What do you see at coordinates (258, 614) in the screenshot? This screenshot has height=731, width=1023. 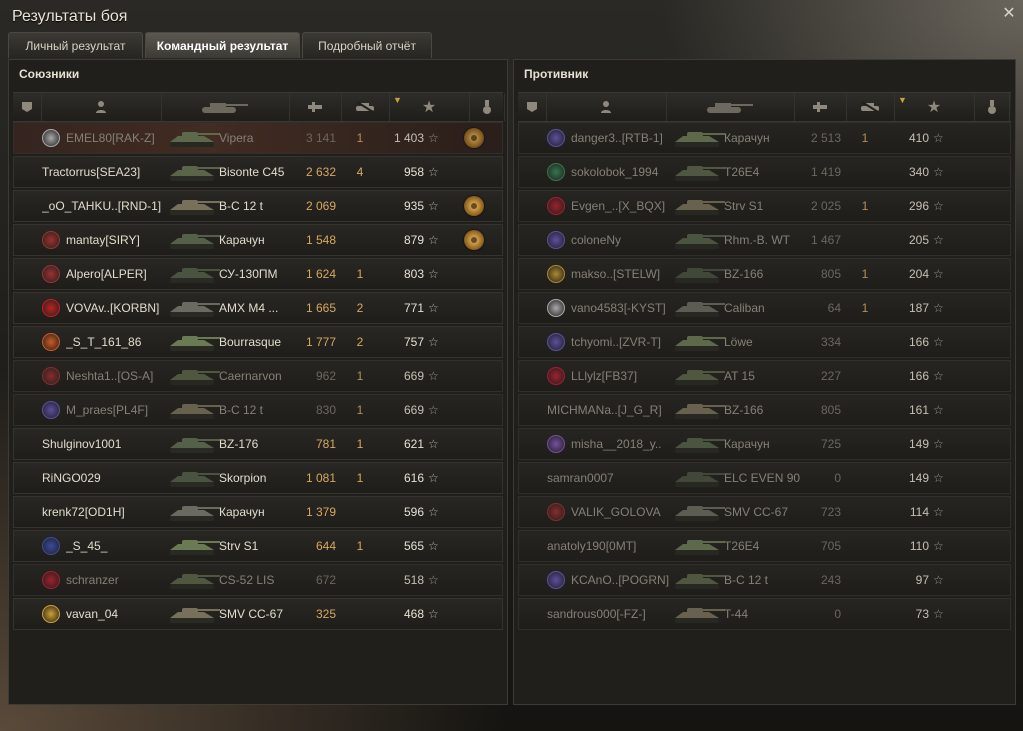 I see `ally-row: vavan_04 SMV CC-67 325 468 ☆` at bounding box center [258, 614].